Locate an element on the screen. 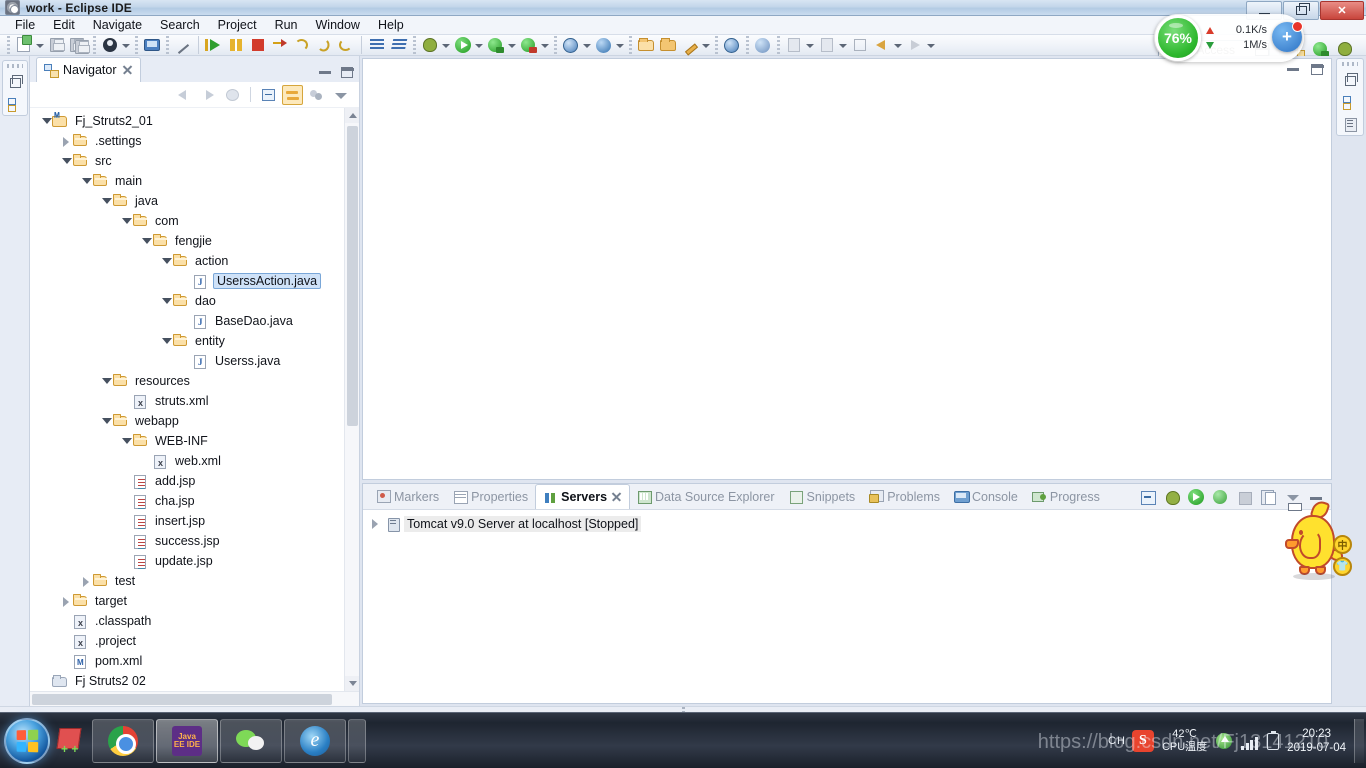 Image resolution: width=1366 pixels, height=768 pixels. tab-servers: Servers is located at coordinates (583, 496).